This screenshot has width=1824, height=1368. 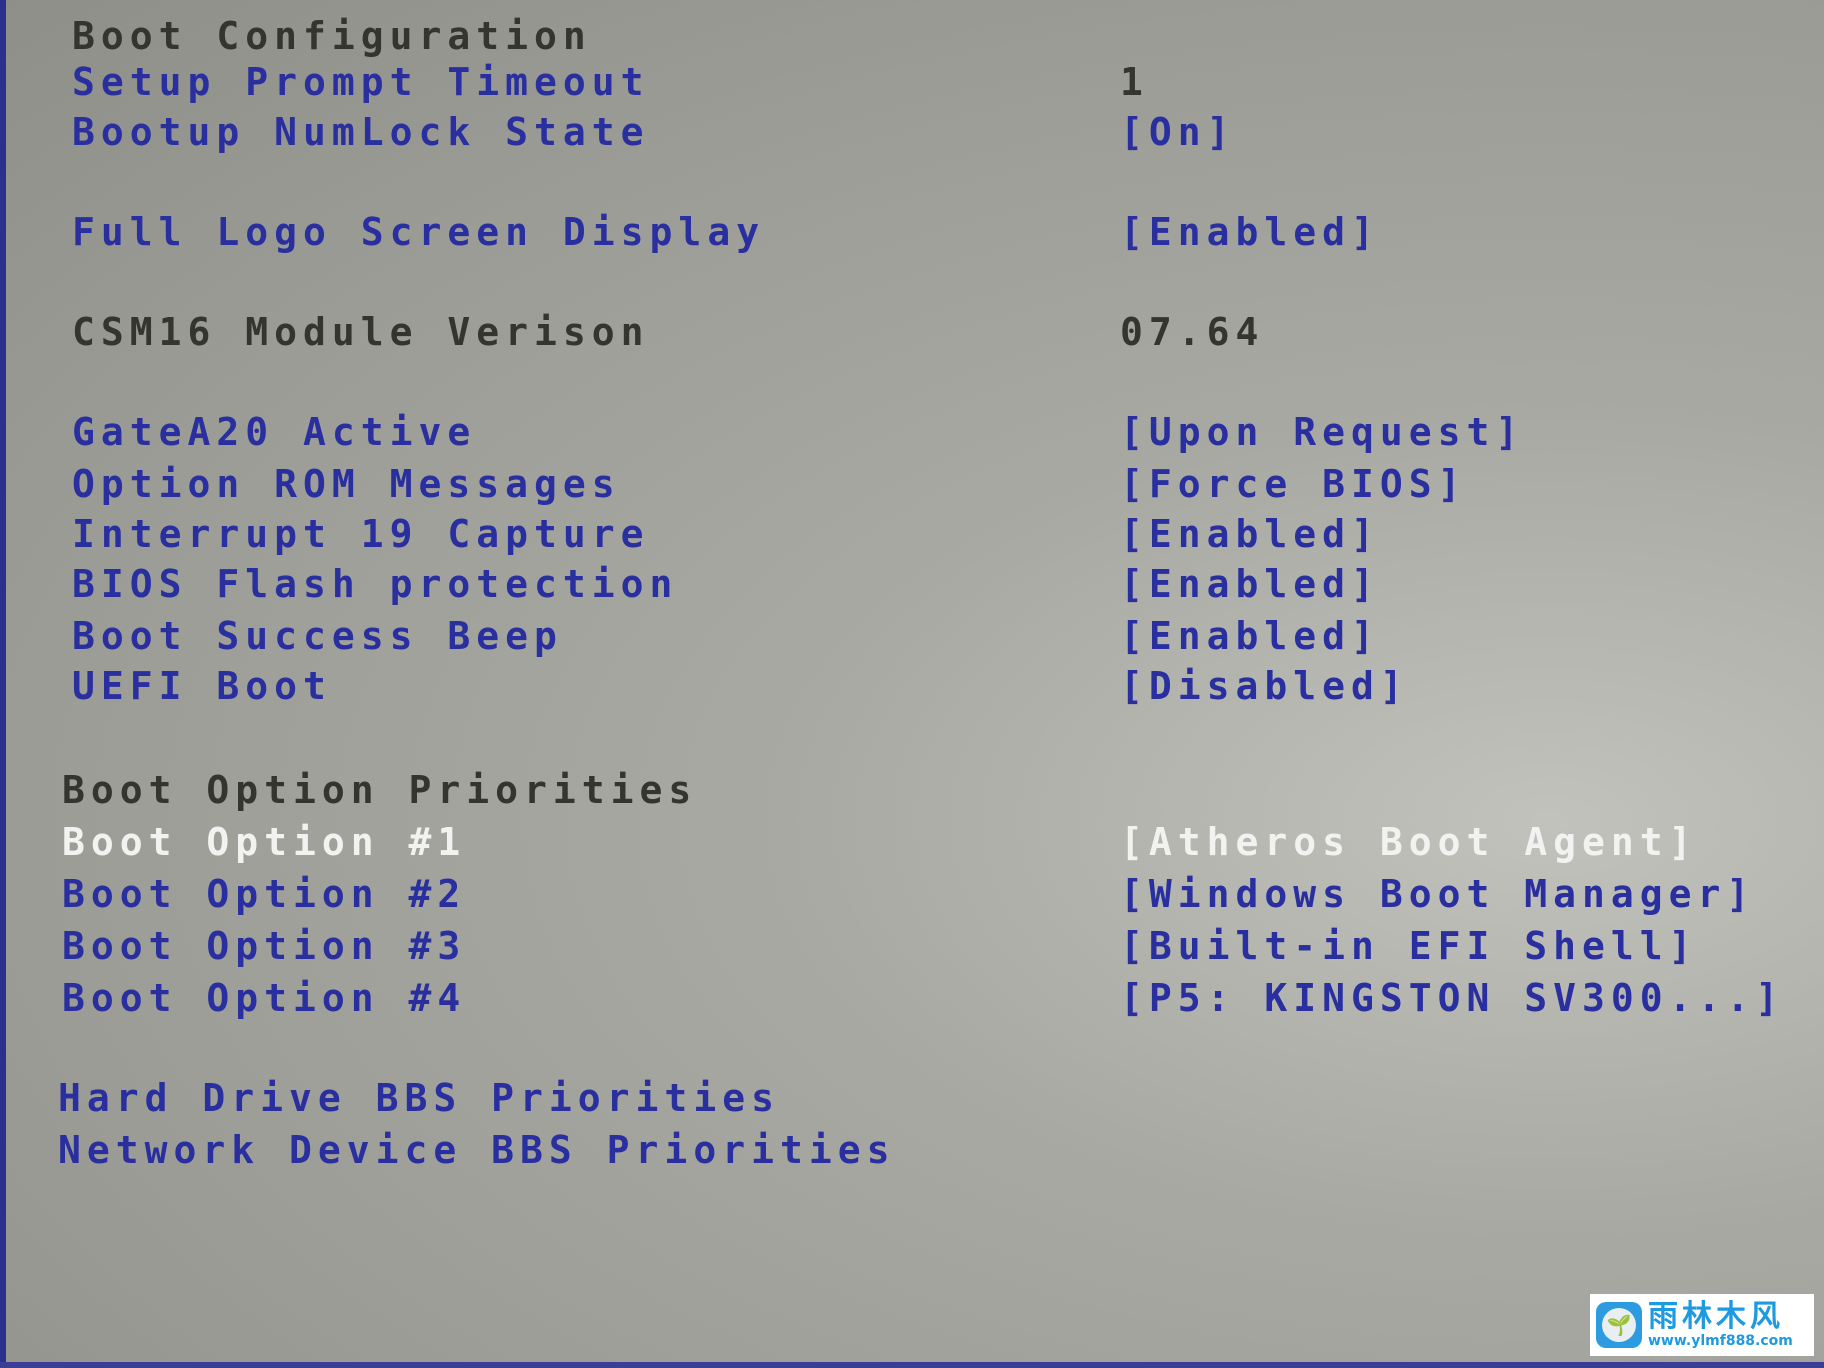 I want to click on boot-option-label: Boot Option #2, so click(x=264, y=894).